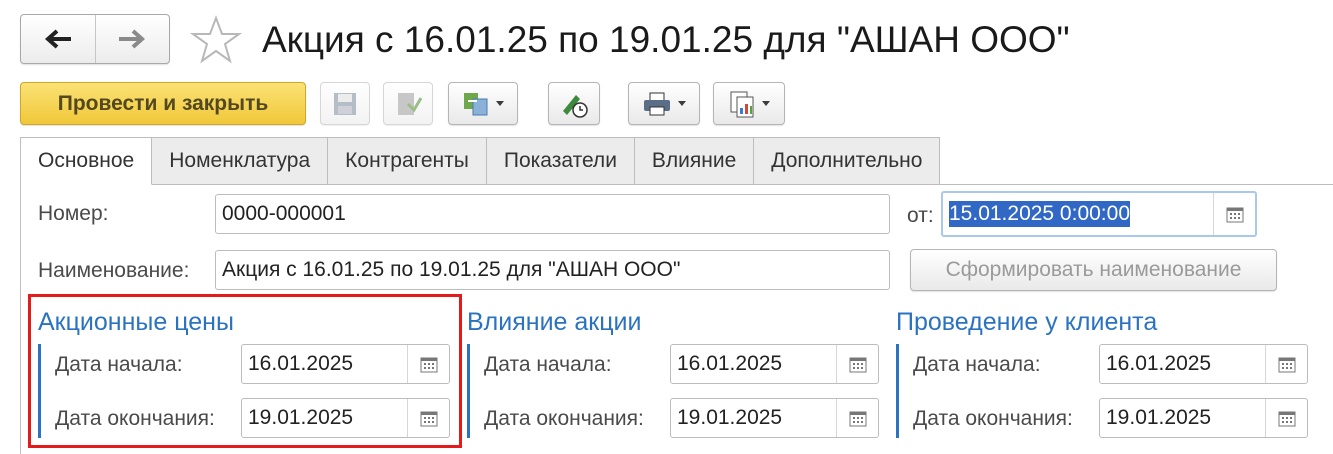  What do you see at coordinates (86, 161) in the screenshot?
I see `tab-main: Основное` at bounding box center [86, 161].